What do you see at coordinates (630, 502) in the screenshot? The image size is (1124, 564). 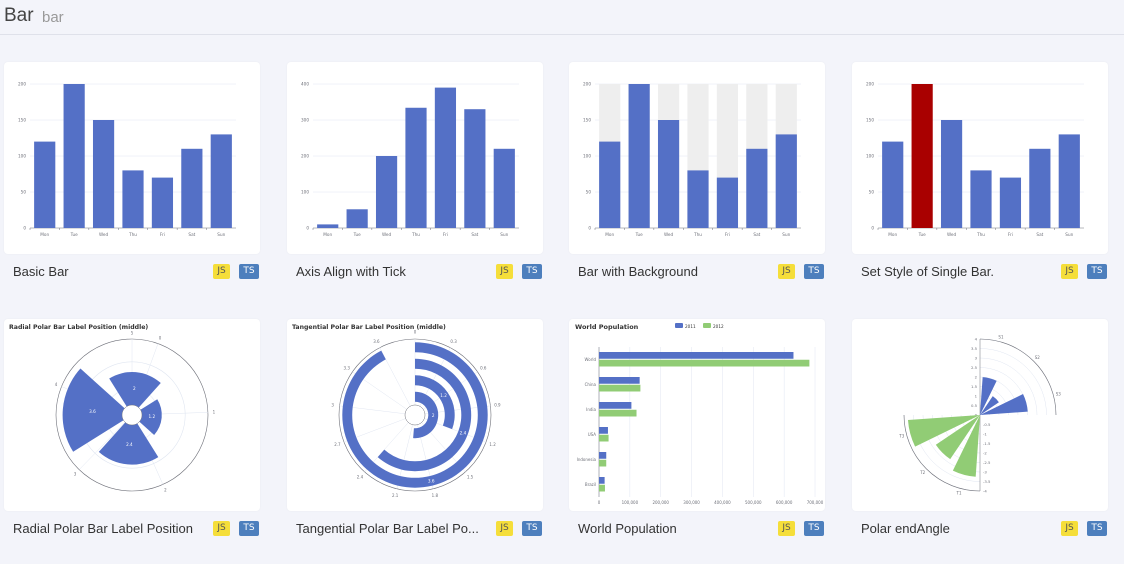 I see `x-tick-label: 100,000` at bounding box center [630, 502].